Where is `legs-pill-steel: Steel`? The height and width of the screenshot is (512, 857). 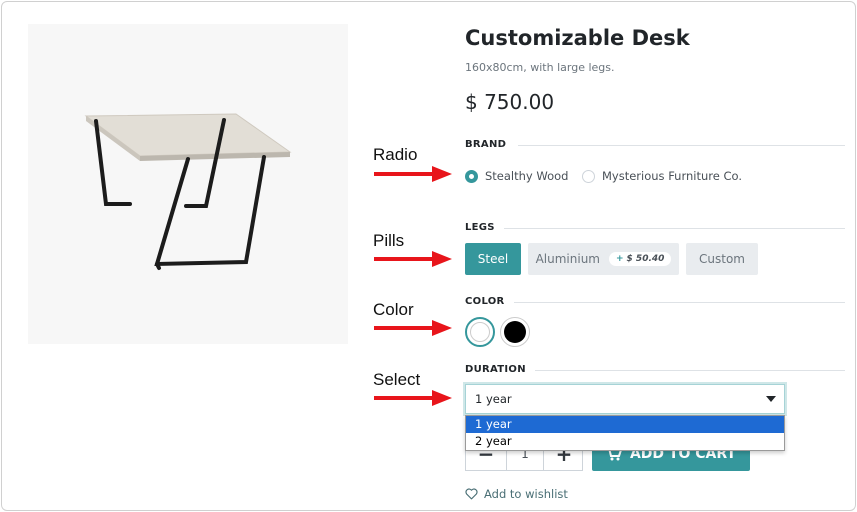
legs-pill-steel: Steel is located at coordinates (493, 259).